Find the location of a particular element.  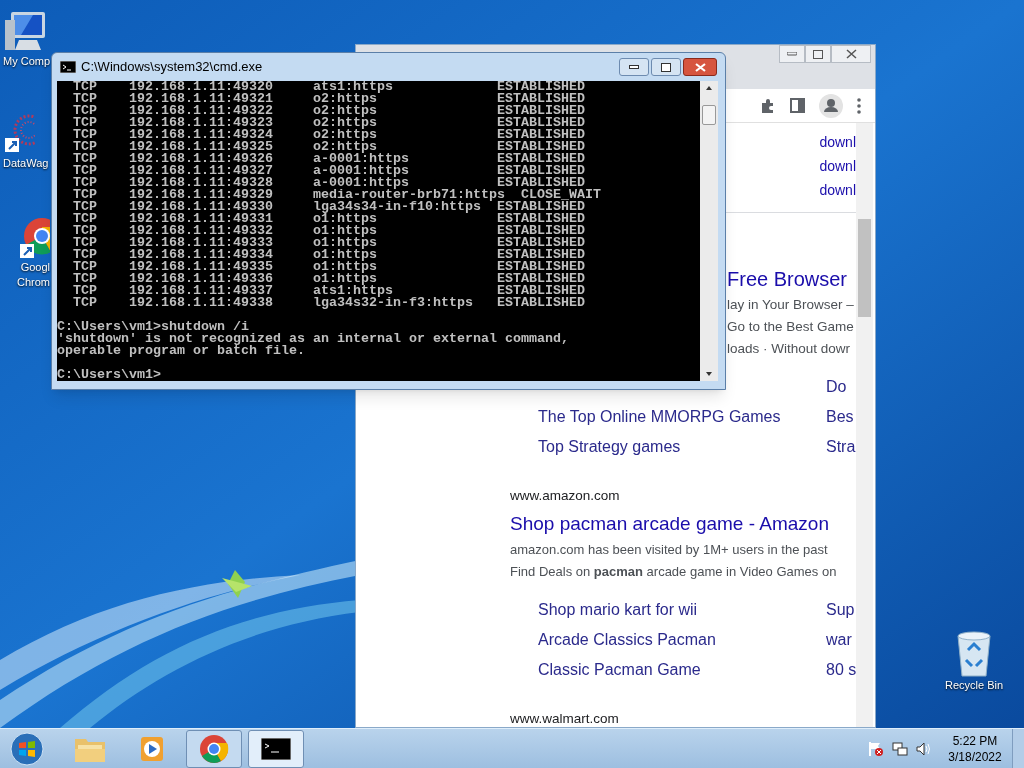

window-title: C:\Windows\system32\cmd.exe is located at coordinates (172, 67).